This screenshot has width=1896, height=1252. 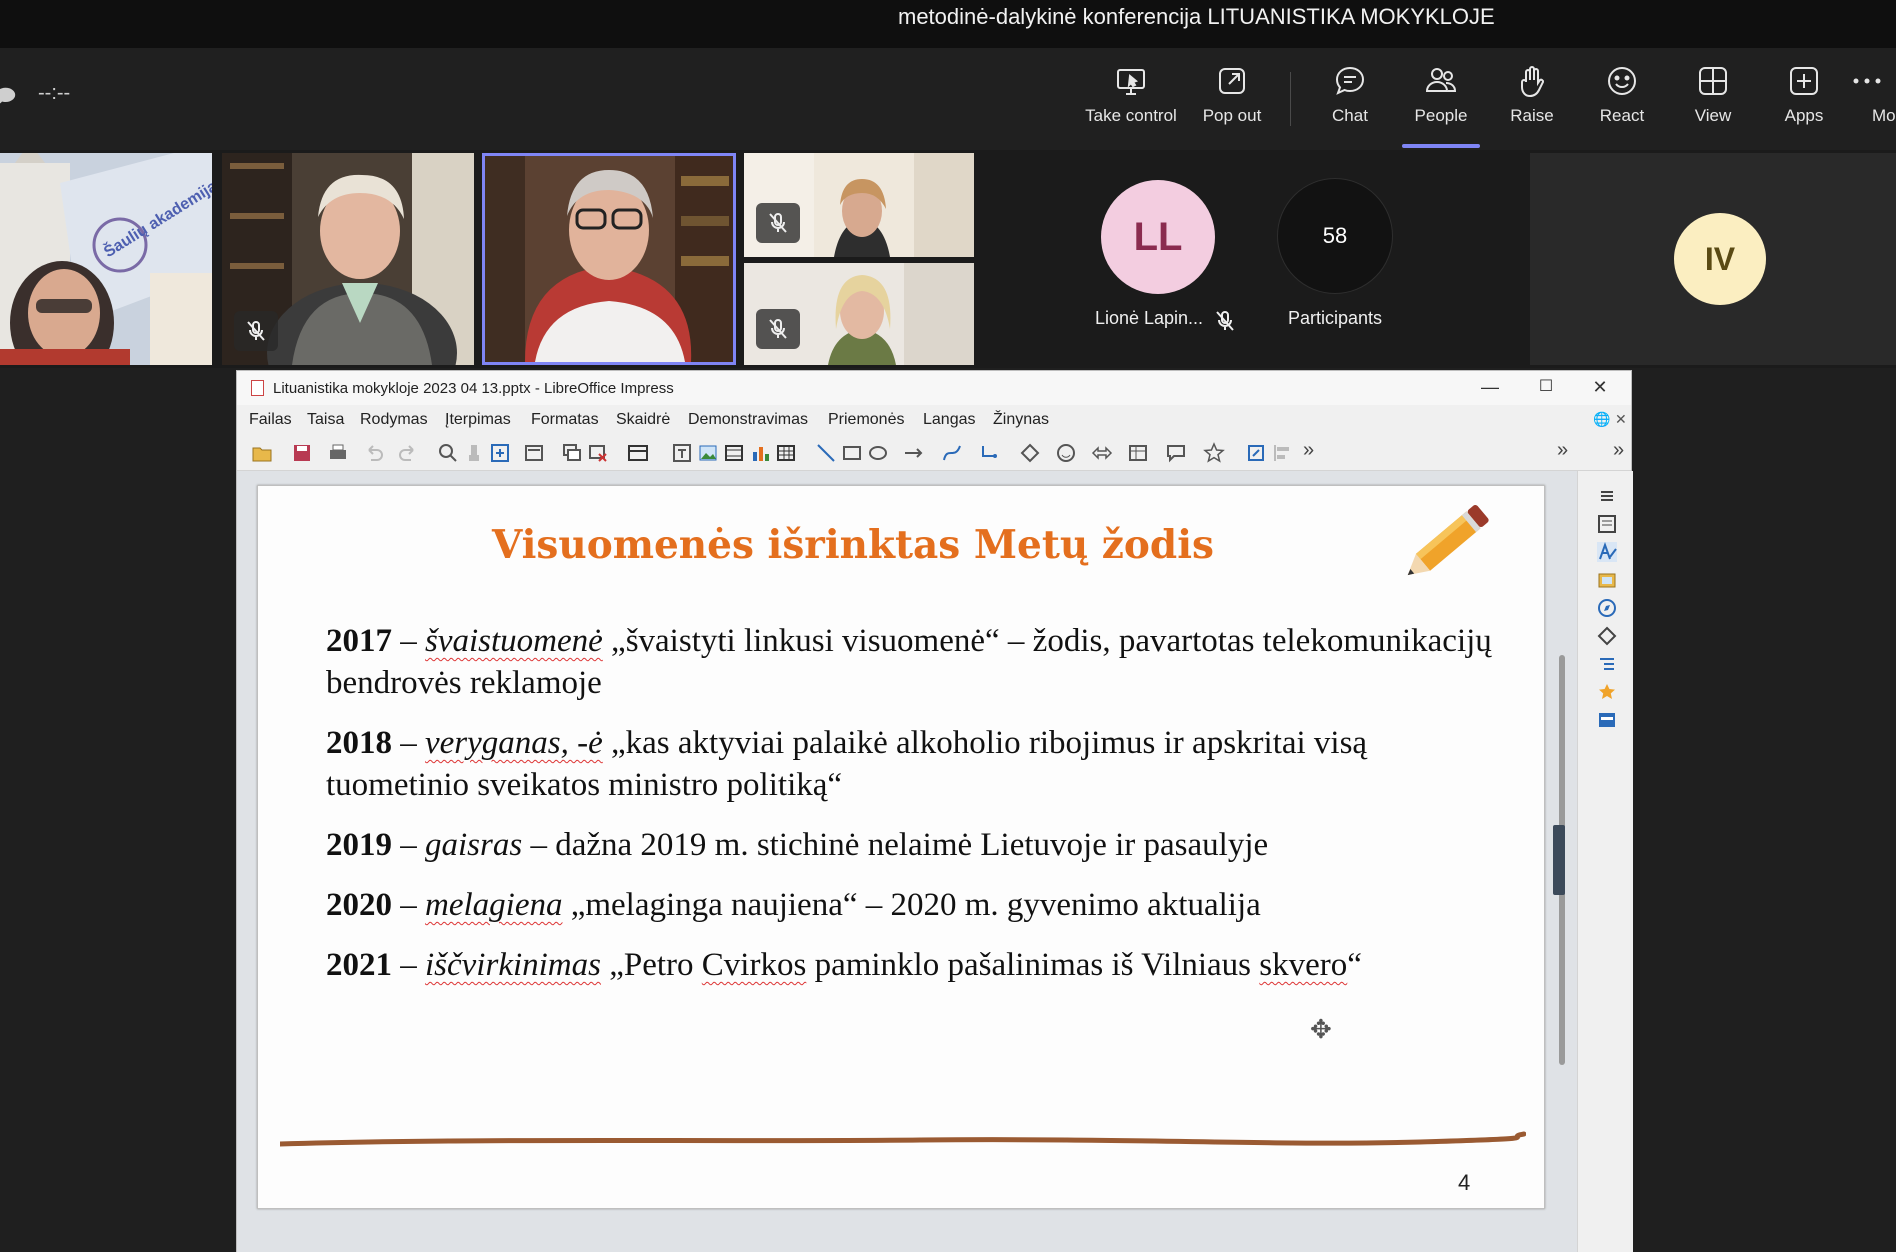 What do you see at coordinates (448, 453) in the screenshot?
I see `find-replace-icon` at bounding box center [448, 453].